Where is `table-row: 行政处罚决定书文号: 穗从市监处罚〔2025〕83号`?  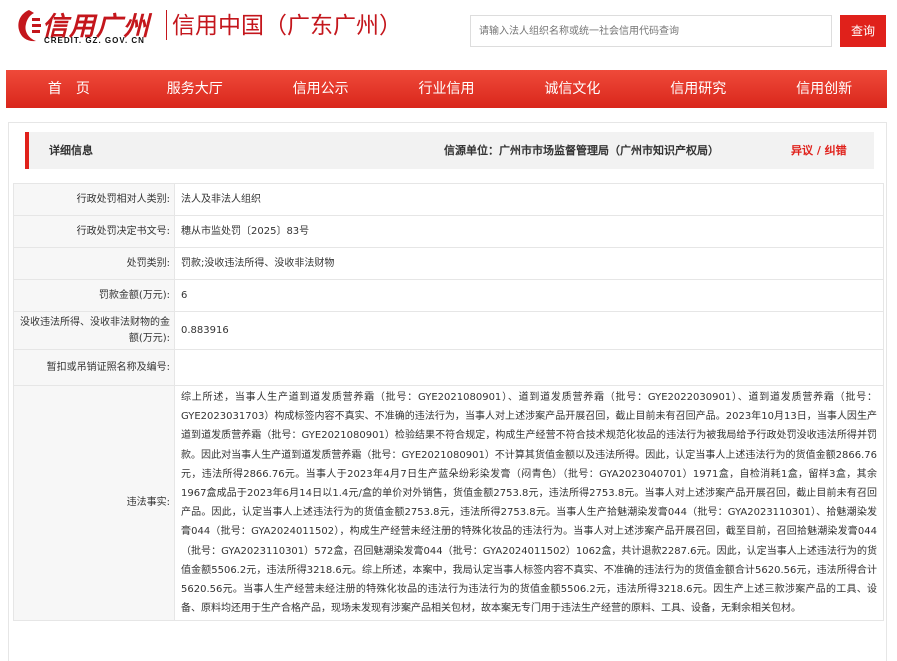 table-row: 行政处罚决定书文号: 穗从市监处罚〔2025〕83号 is located at coordinates (448, 231).